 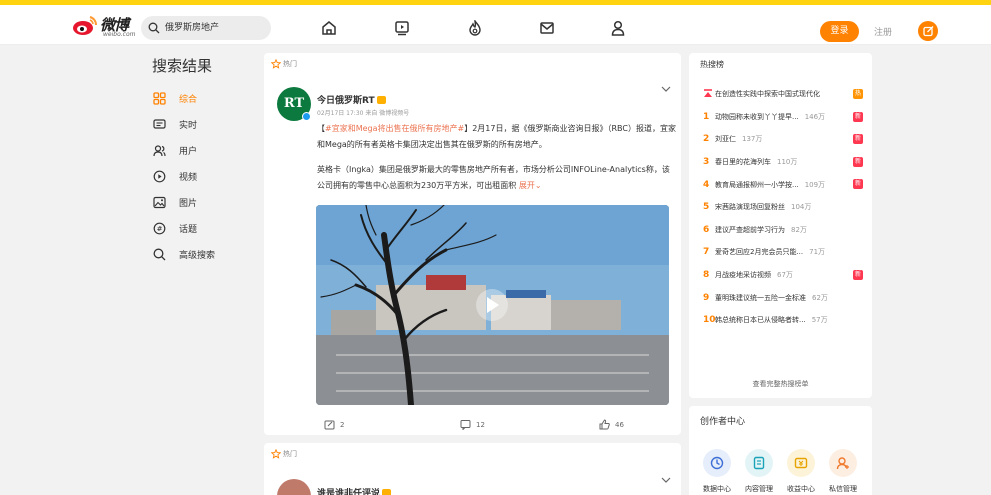 I want to click on topic-icon: #, so click(x=159, y=228).